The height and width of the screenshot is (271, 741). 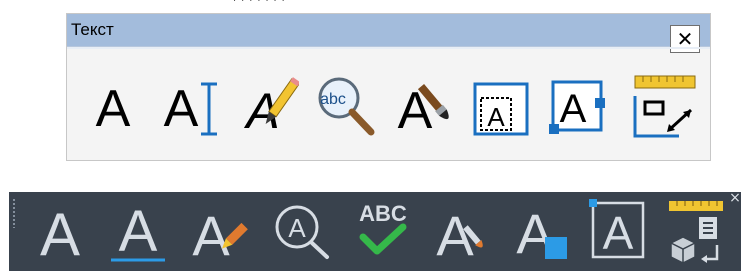 I want to click on svg-text: ABC, so click(x=383, y=213).